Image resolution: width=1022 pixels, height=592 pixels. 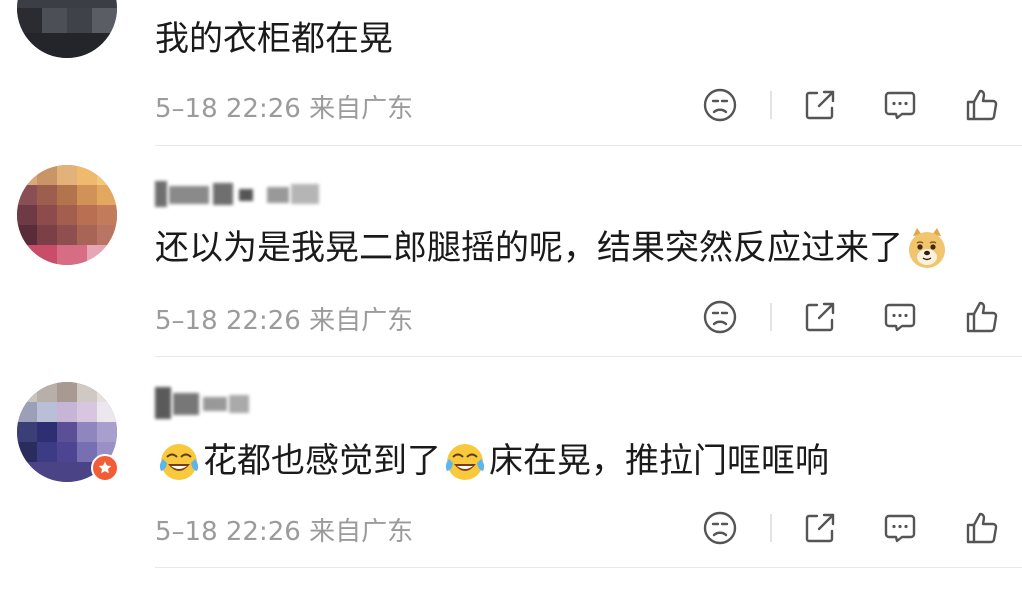 What do you see at coordinates (588, 567) in the screenshot?
I see `row-divider` at bounding box center [588, 567].